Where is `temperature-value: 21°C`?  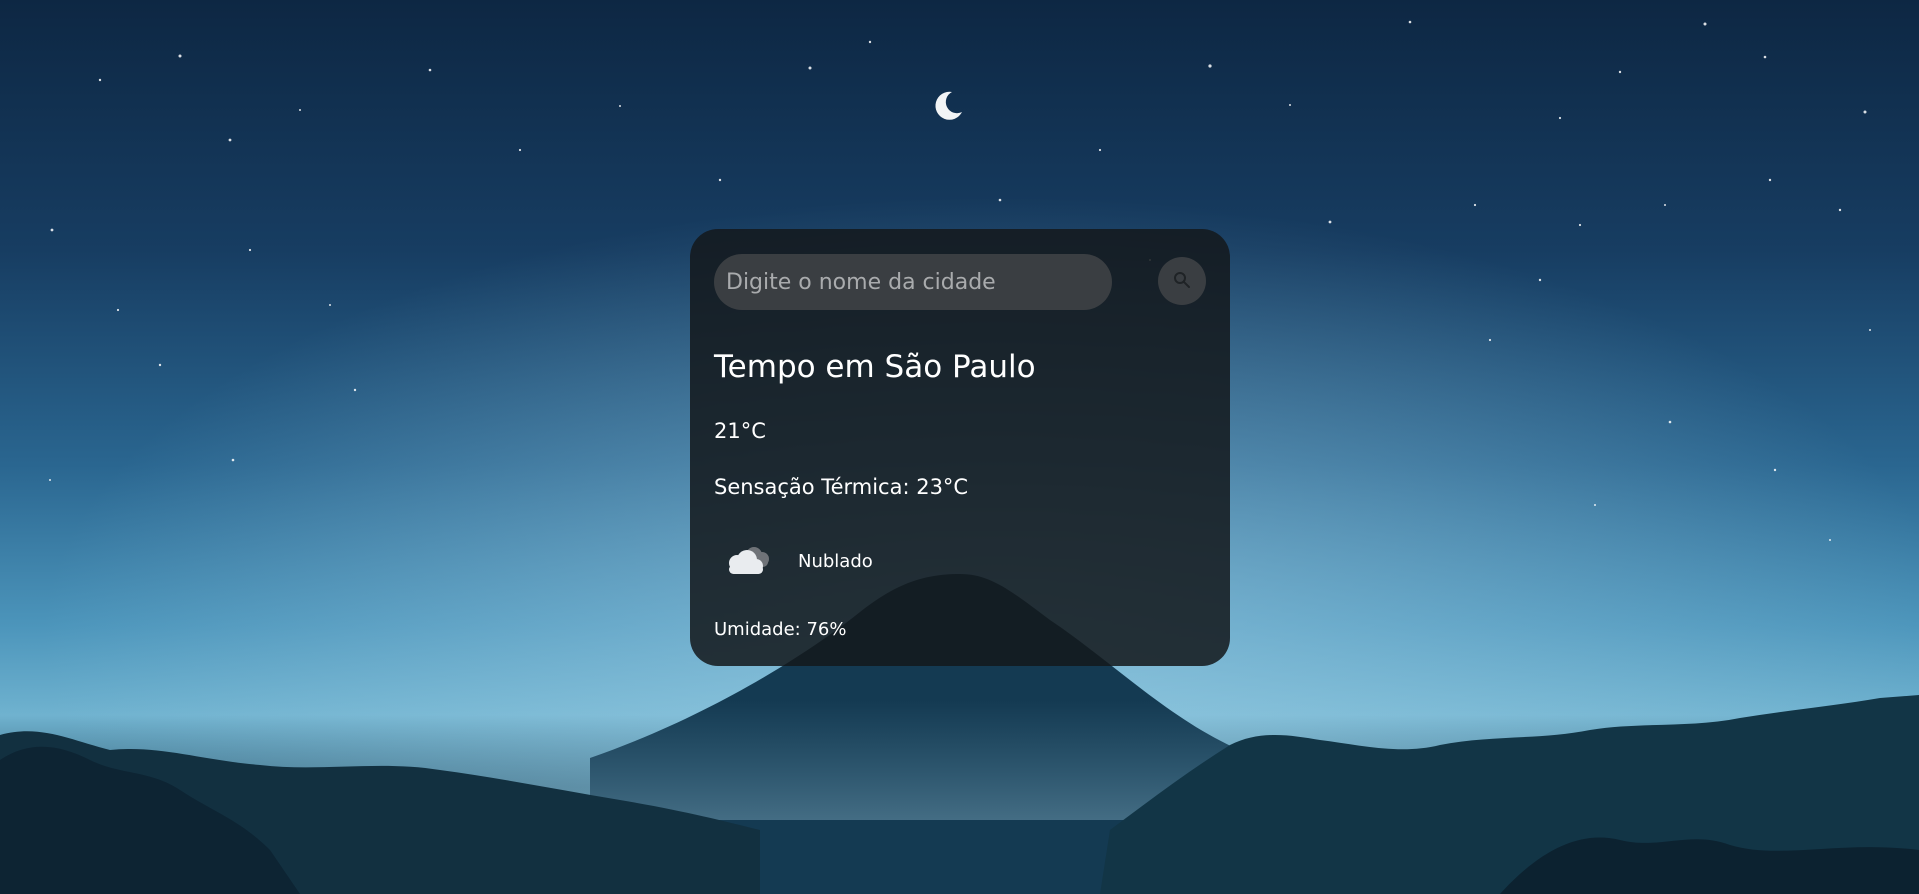 temperature-value: 21°C is located at coordinates (740, 431).